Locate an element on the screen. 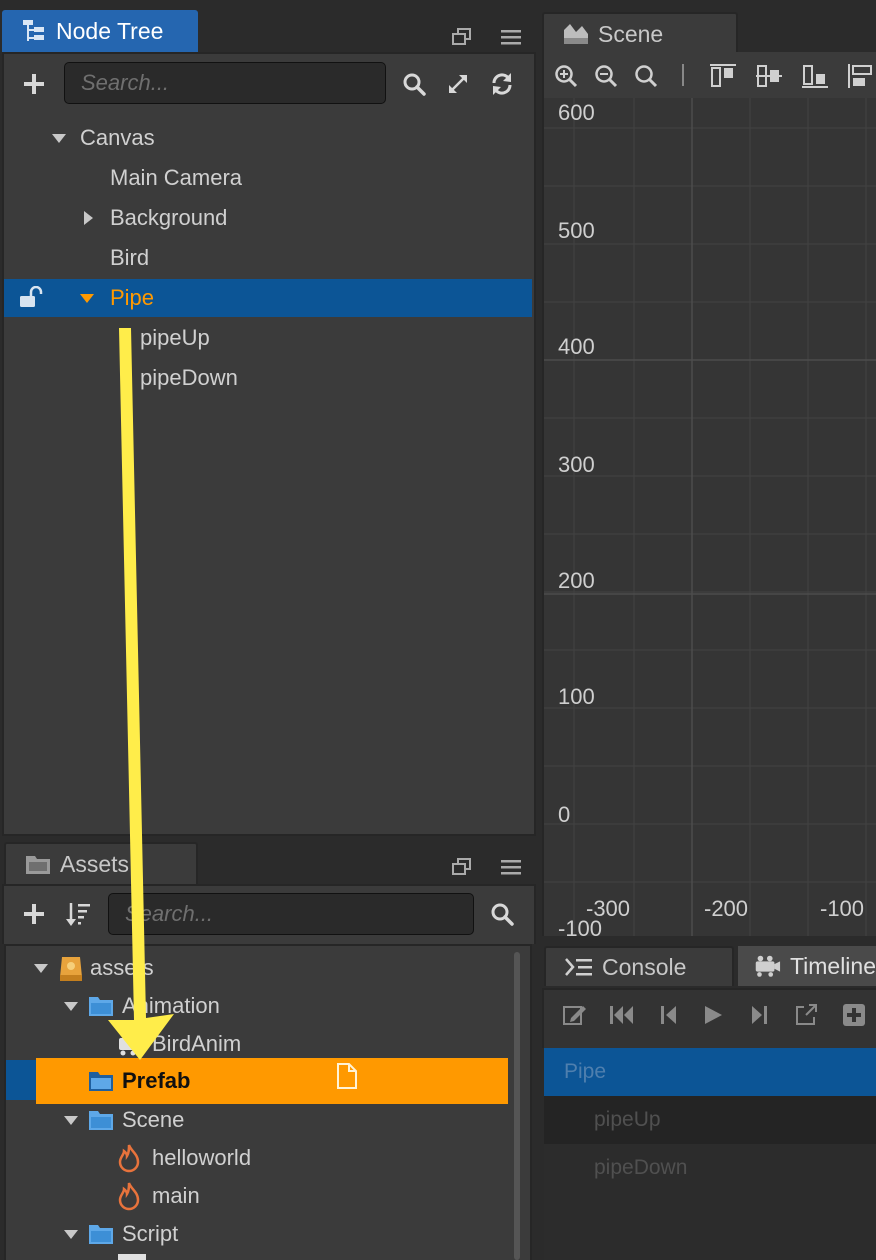 The height and width of the screenshot is (1260, 876). asset-item-label: Animation is located at coordinates (171, 1005).